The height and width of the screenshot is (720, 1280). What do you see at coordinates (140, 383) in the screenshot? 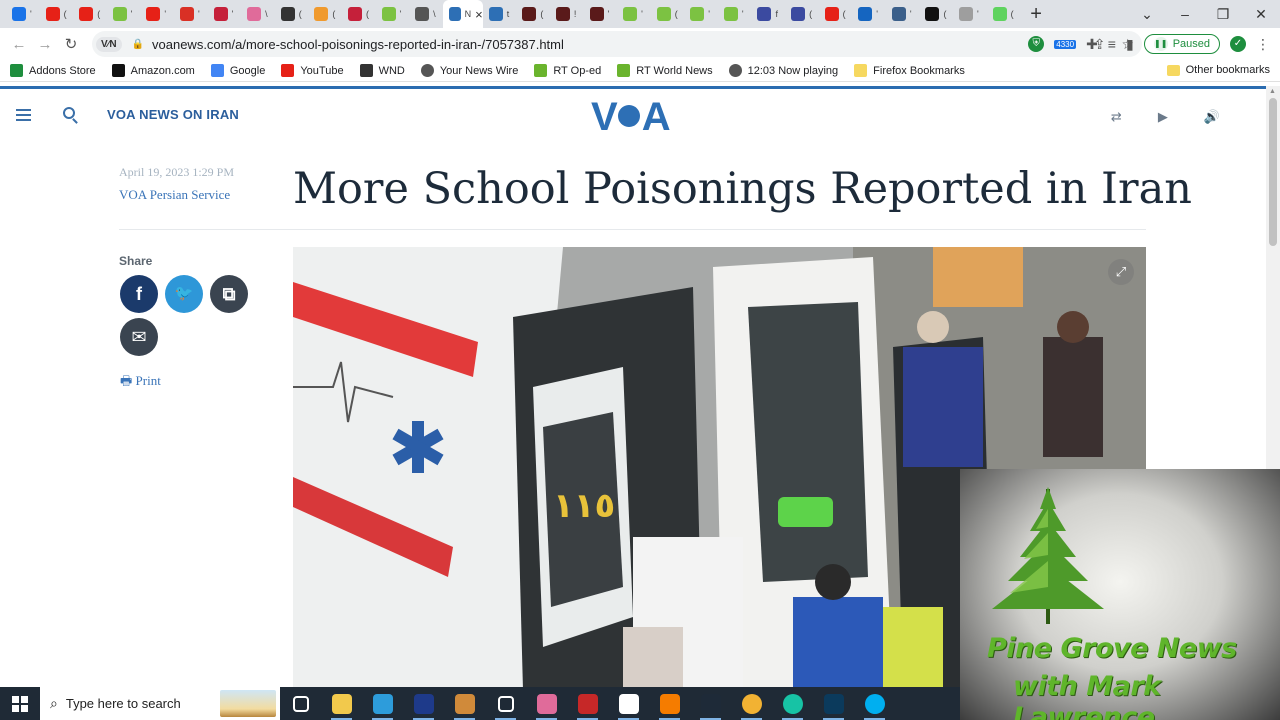
I see `print-button: 🖶 Print` at bounding box center [140, 383].